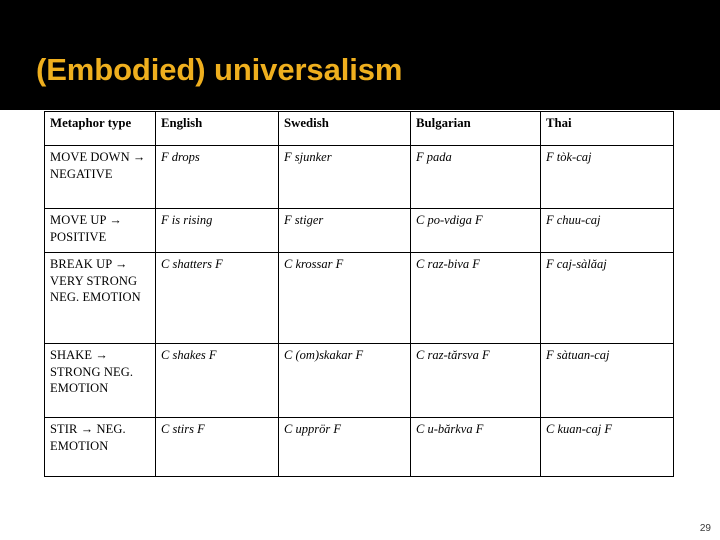 This screenshot has width=720, height=540. Describe the element at coordinates (217, 380) in the screenshot. I see `cell-english: C shakes F` at that location.